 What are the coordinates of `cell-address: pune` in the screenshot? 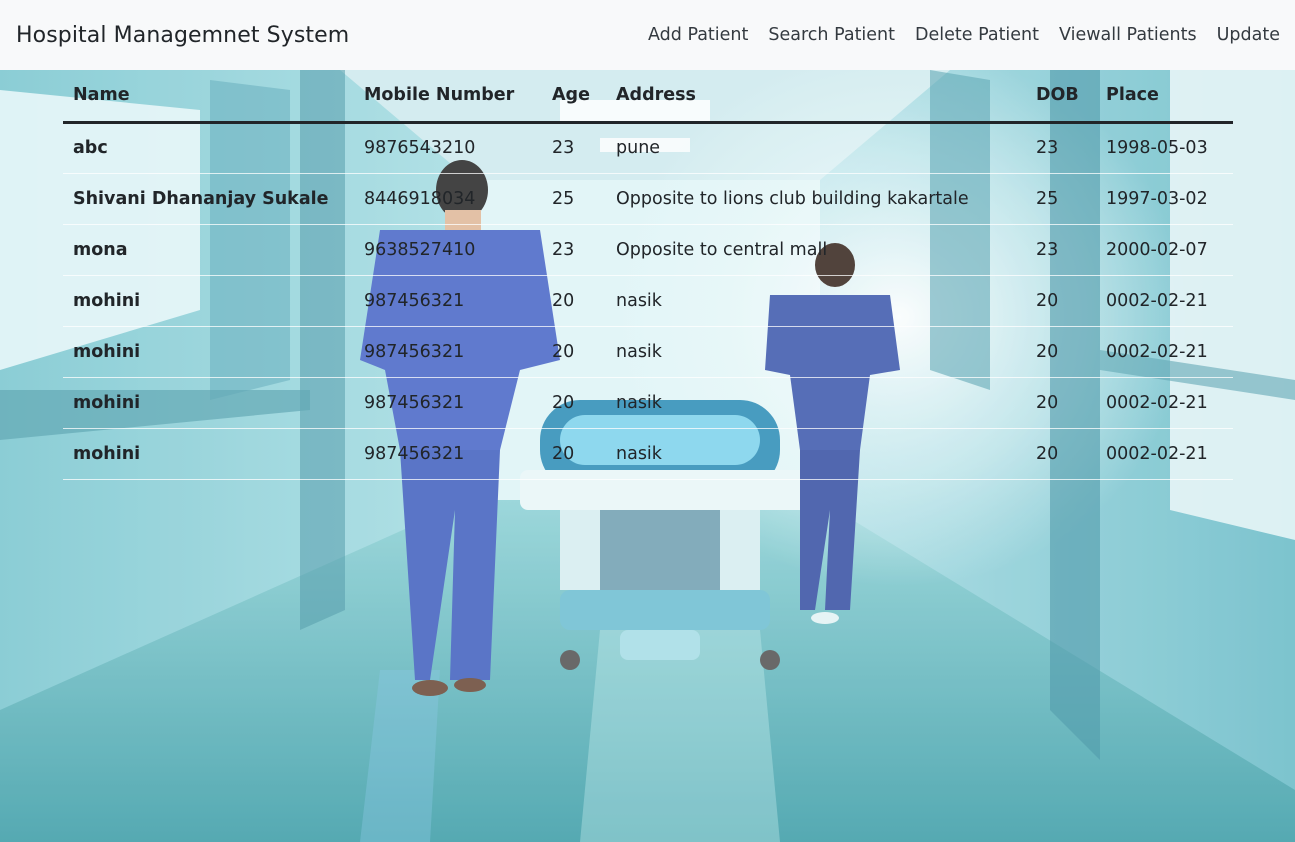 It's located at (816, 147).